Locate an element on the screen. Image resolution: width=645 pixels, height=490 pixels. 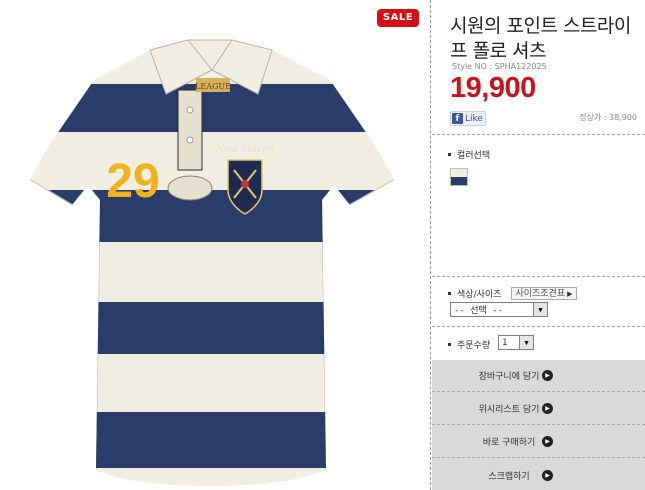
option-select: -- 선택 -- ▼ is located at coordinates (499, 309).